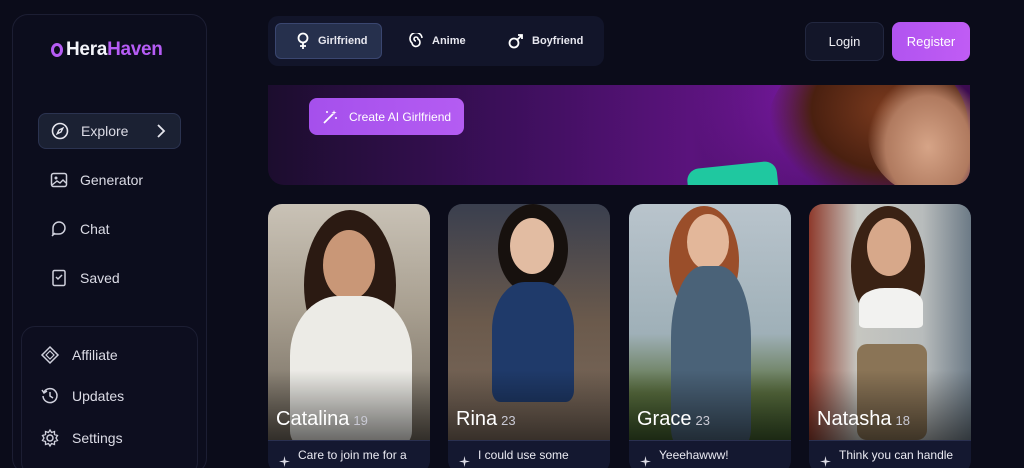  I want to click on character-name: Catalina, so click(313, 419).